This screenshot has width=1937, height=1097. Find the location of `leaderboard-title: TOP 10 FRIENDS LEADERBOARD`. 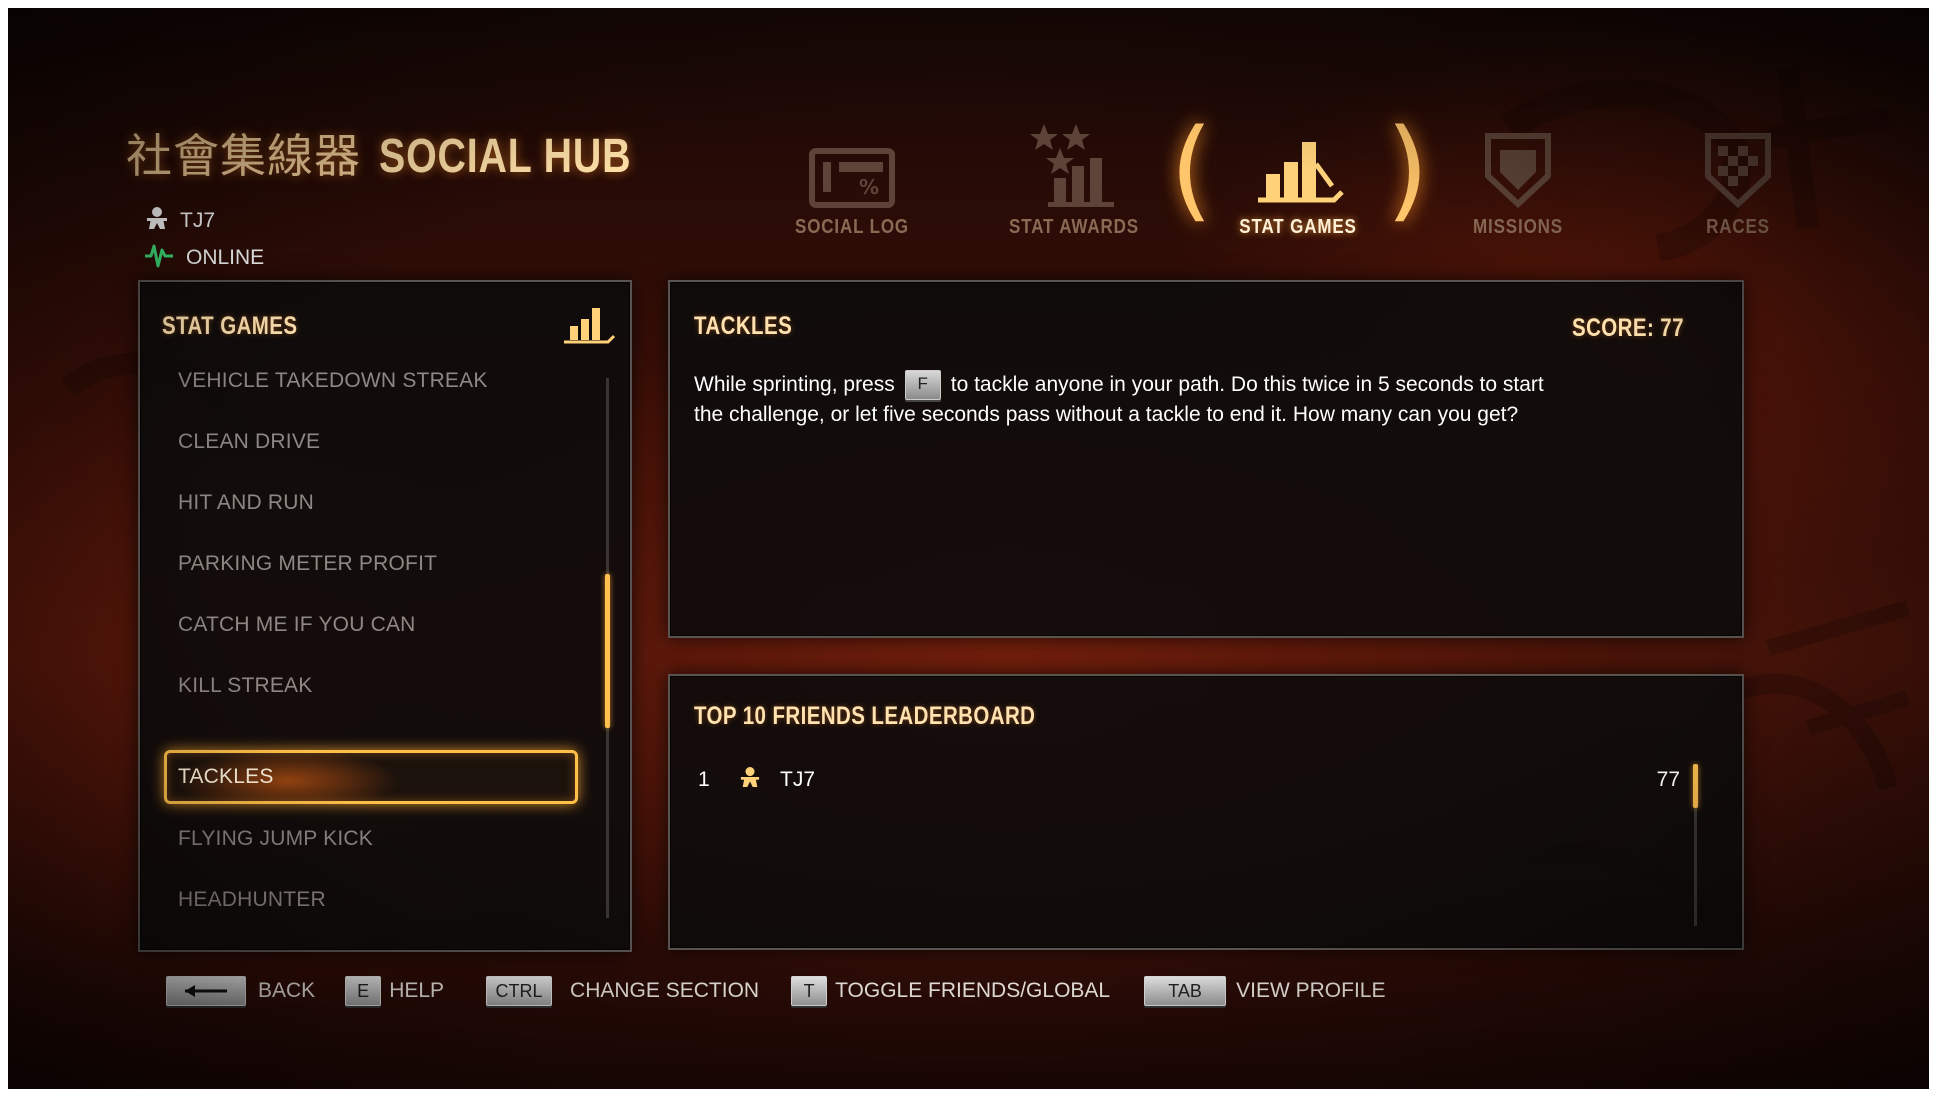

leaderboard-title: TOP 10 FRIENDS LEADERBOARD is located at coordinates (865, 716).